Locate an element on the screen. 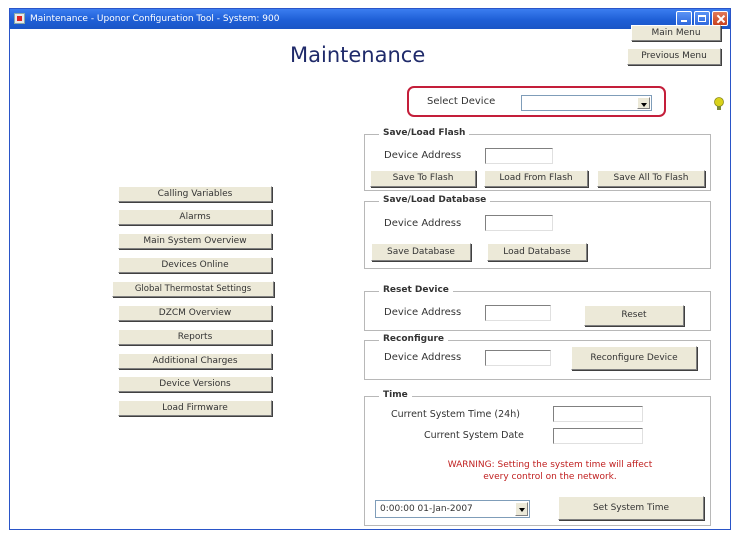 This screenshot has width=739, height=534. reconfigure-device-address-field is located at coordinates (518, 358).